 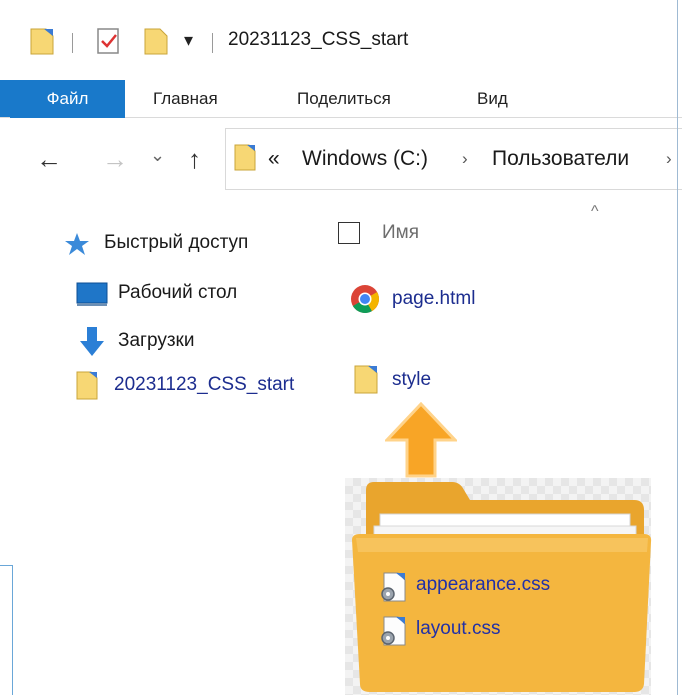 I want to click on star-icon, so click(x=77, y=246).